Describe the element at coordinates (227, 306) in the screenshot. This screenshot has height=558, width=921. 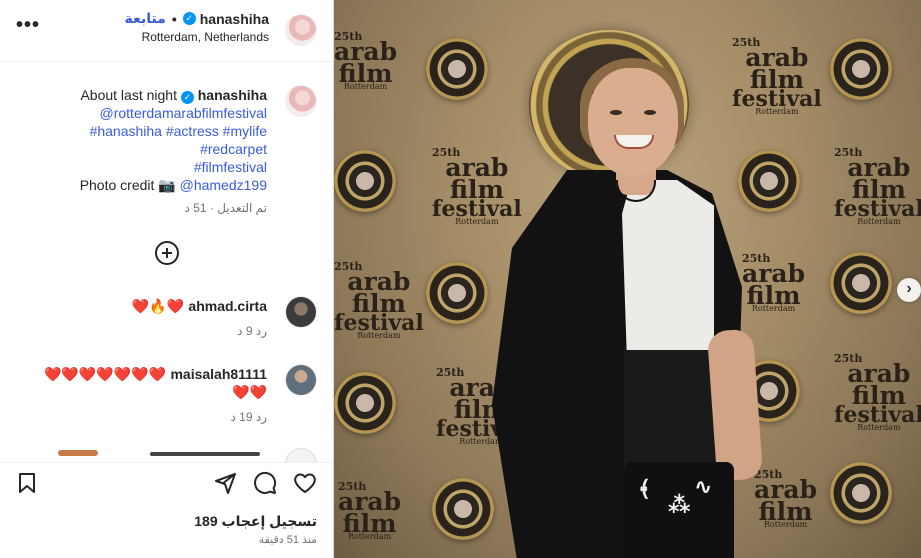
I see `comment-username: ahmad.cirta` at that location.